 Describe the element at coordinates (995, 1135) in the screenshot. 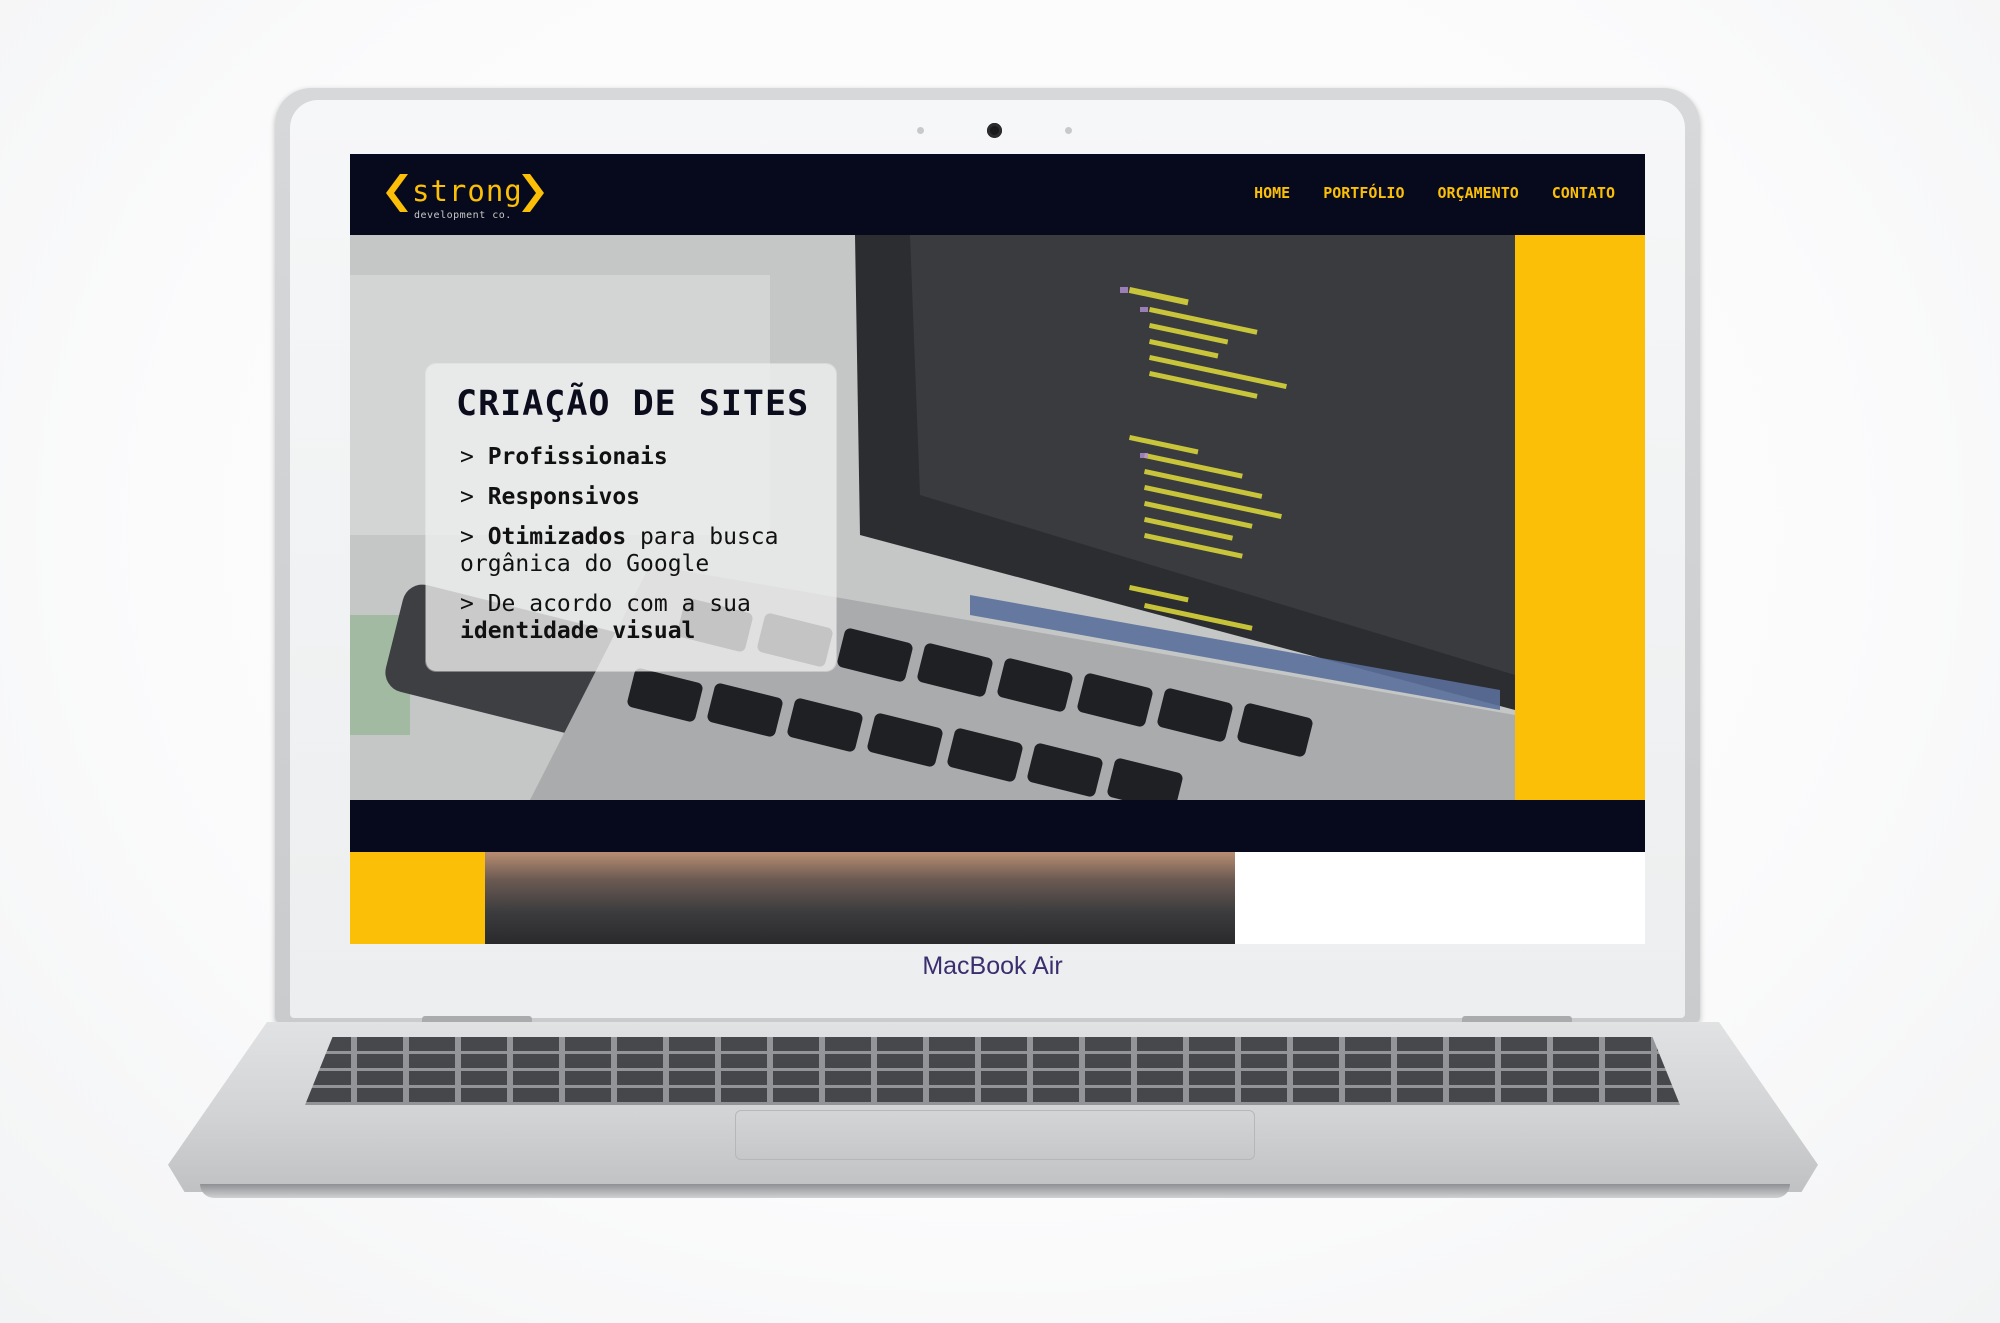

I see `laptop-trackpad` at that location.